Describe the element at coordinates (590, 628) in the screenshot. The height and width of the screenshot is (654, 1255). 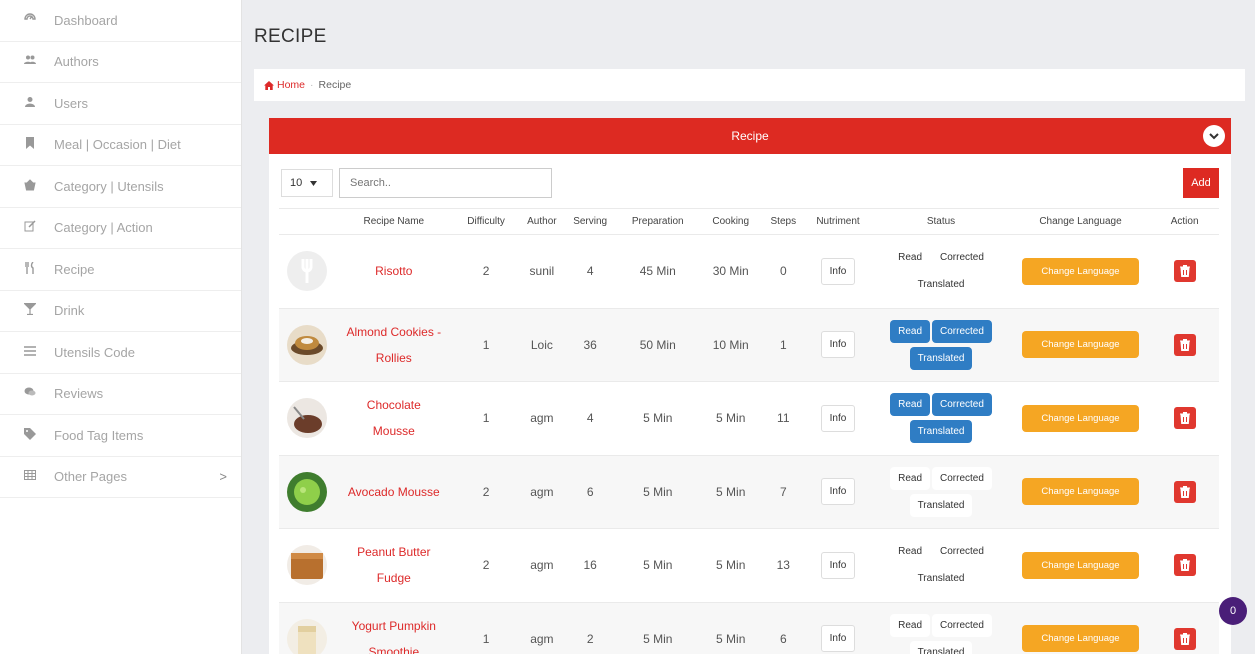
I see `serving-cell: 2` at that location.